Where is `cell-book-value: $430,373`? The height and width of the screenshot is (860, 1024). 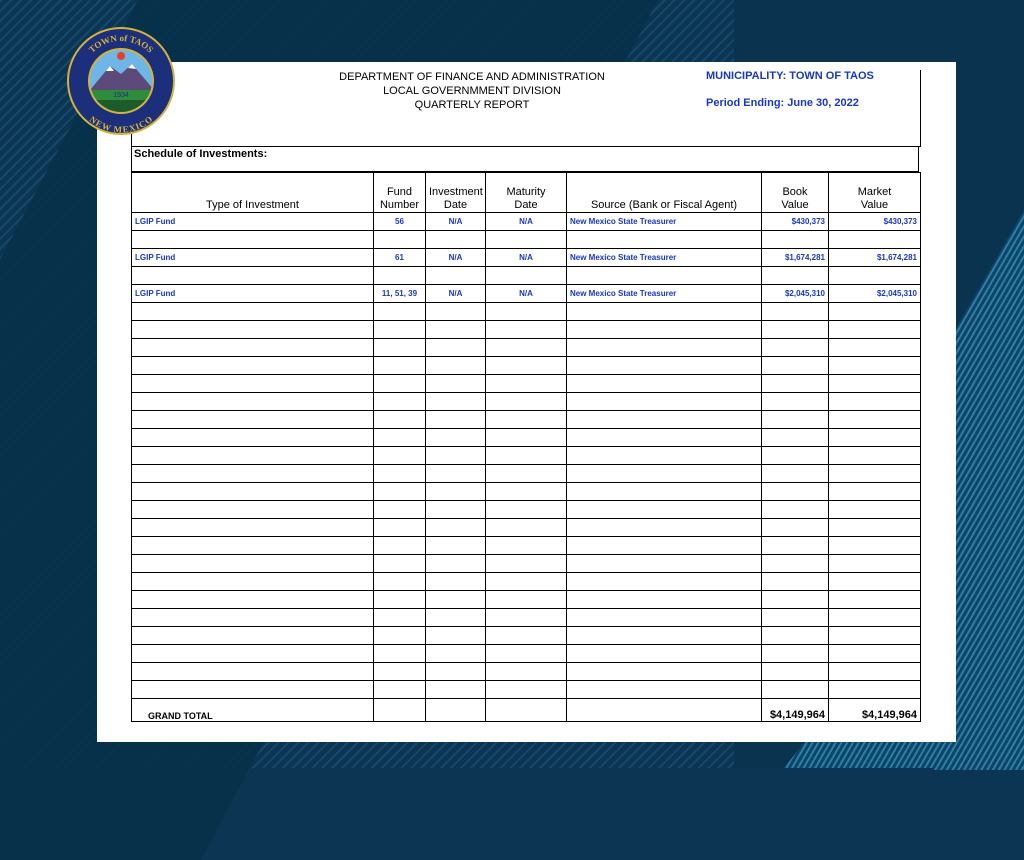 cell-book-value: $430,373 is located at coordinates (795, 221).